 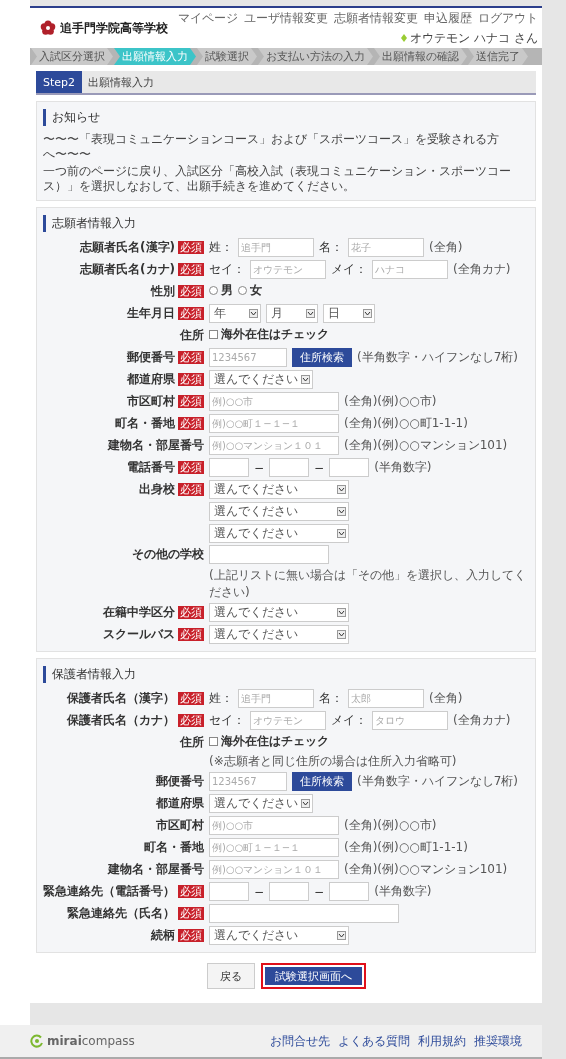 I want to click on footer-link: 推奨環境, so click(x=498, y=1041).